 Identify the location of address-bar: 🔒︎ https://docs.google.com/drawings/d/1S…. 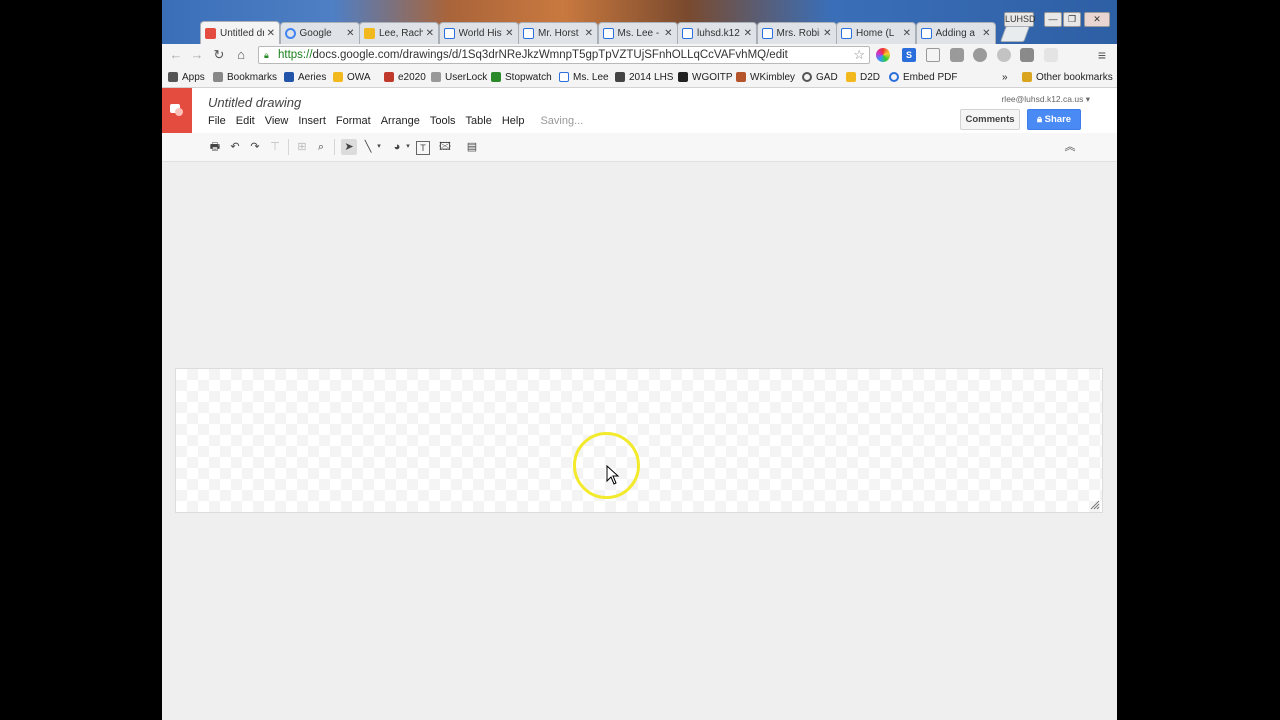
(564, 55).